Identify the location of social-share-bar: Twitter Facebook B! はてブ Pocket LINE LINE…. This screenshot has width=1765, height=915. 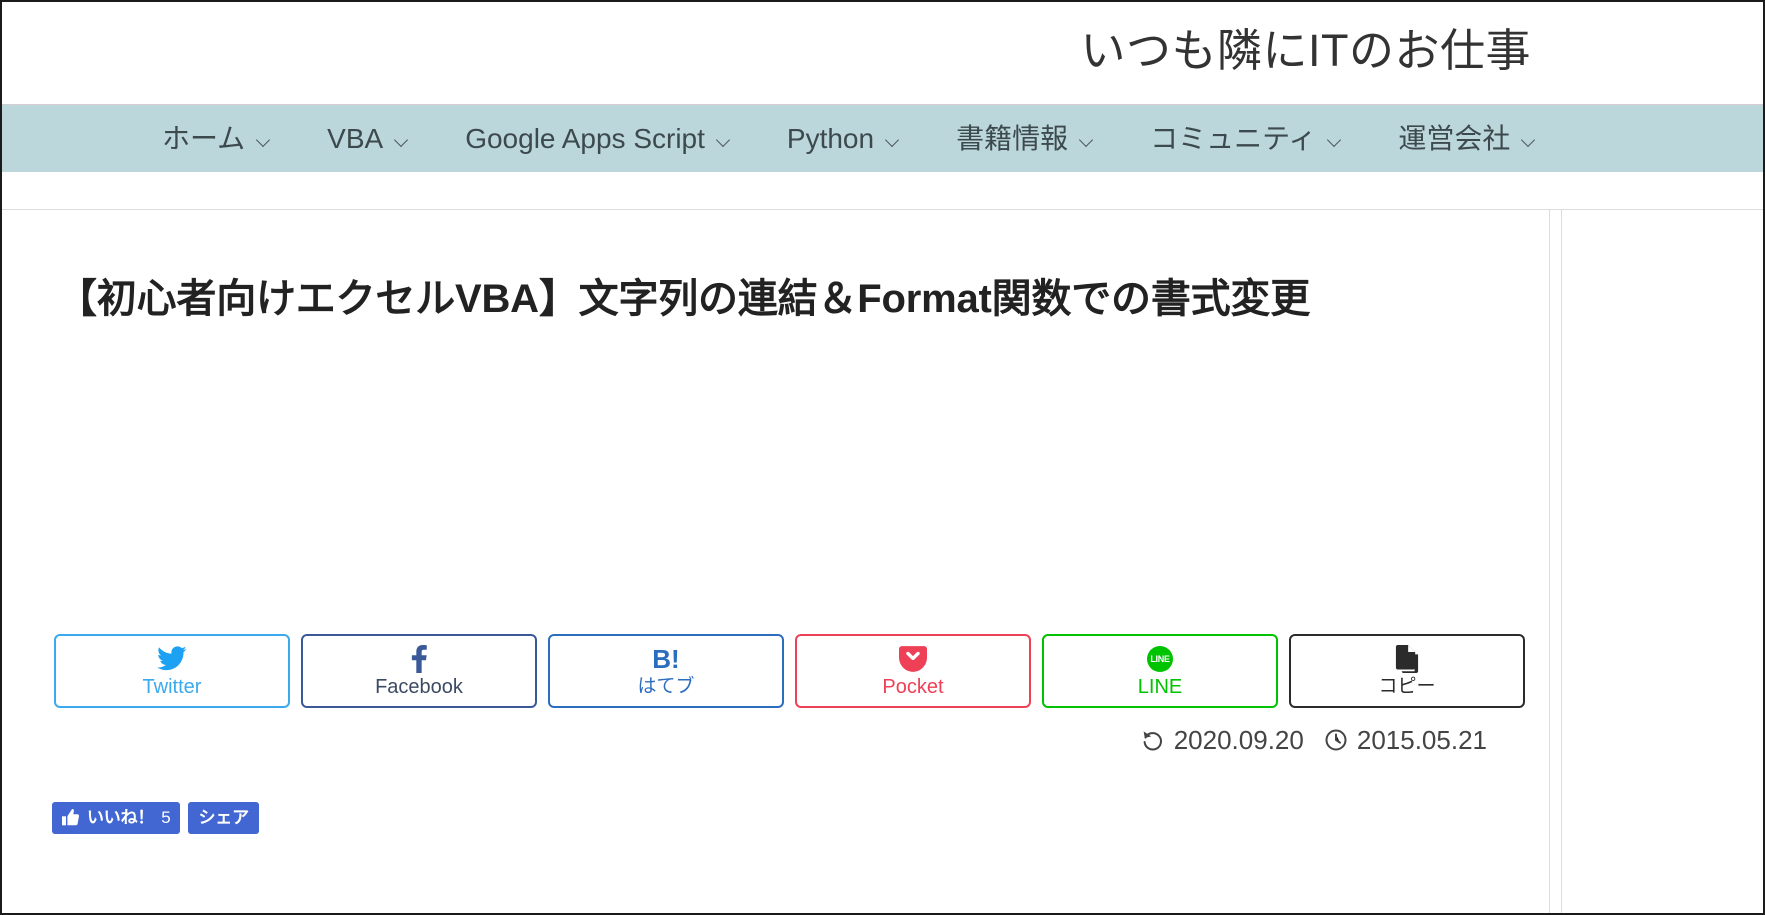
(789, 671).